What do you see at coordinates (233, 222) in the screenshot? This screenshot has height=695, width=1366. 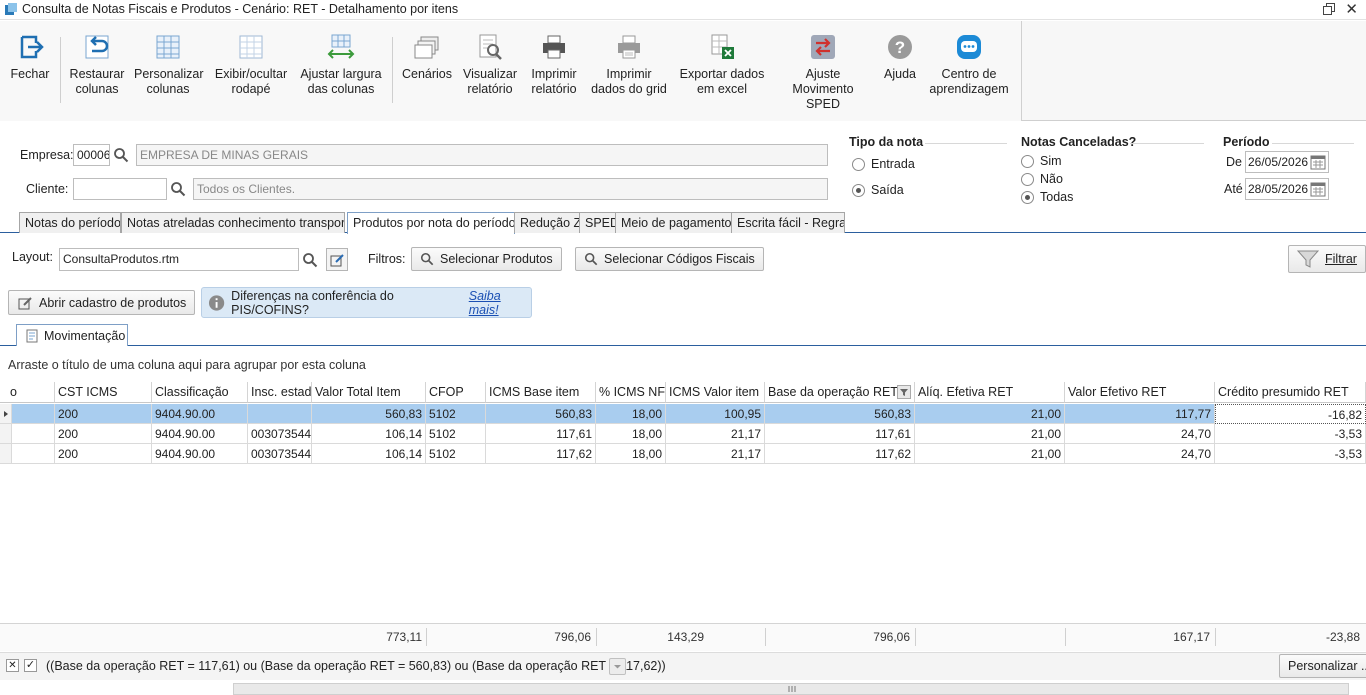 I see `tab-notas-atreladas: Notas atreladas conhecimento transport` at bounding box center [233, 222].